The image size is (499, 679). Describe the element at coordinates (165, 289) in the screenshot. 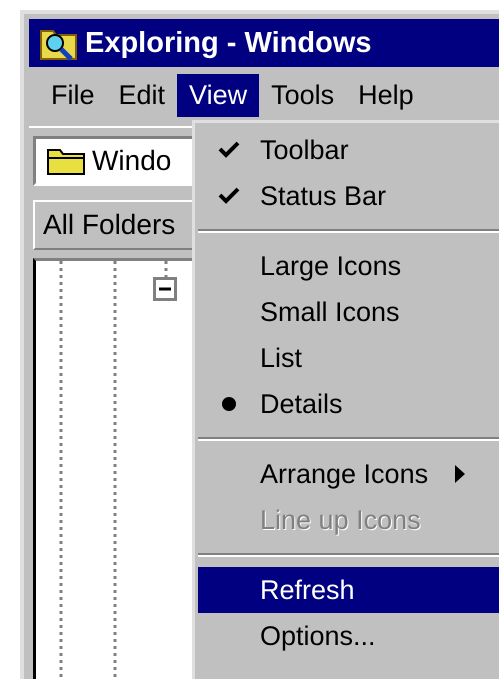

I see `collapse-icon` at that location.